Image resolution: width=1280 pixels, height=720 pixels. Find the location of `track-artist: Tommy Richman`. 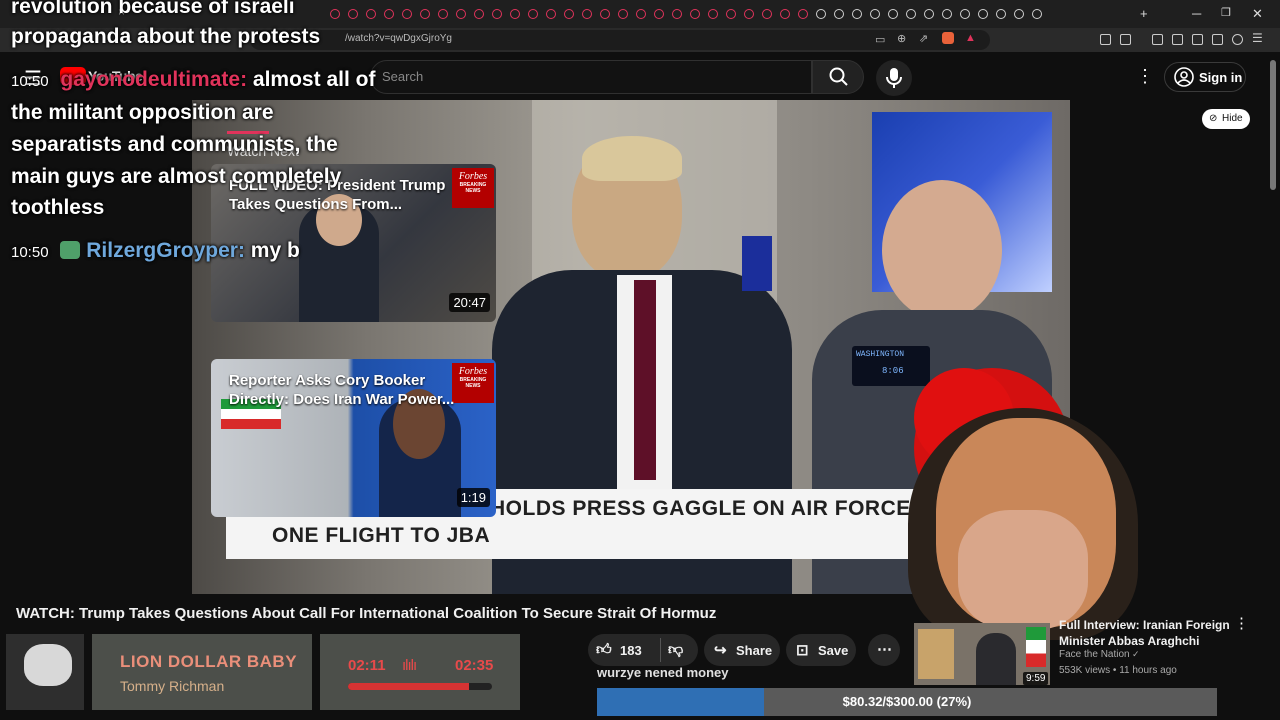

track-artist: Tommy Richman is located at coordinates (172, 686).